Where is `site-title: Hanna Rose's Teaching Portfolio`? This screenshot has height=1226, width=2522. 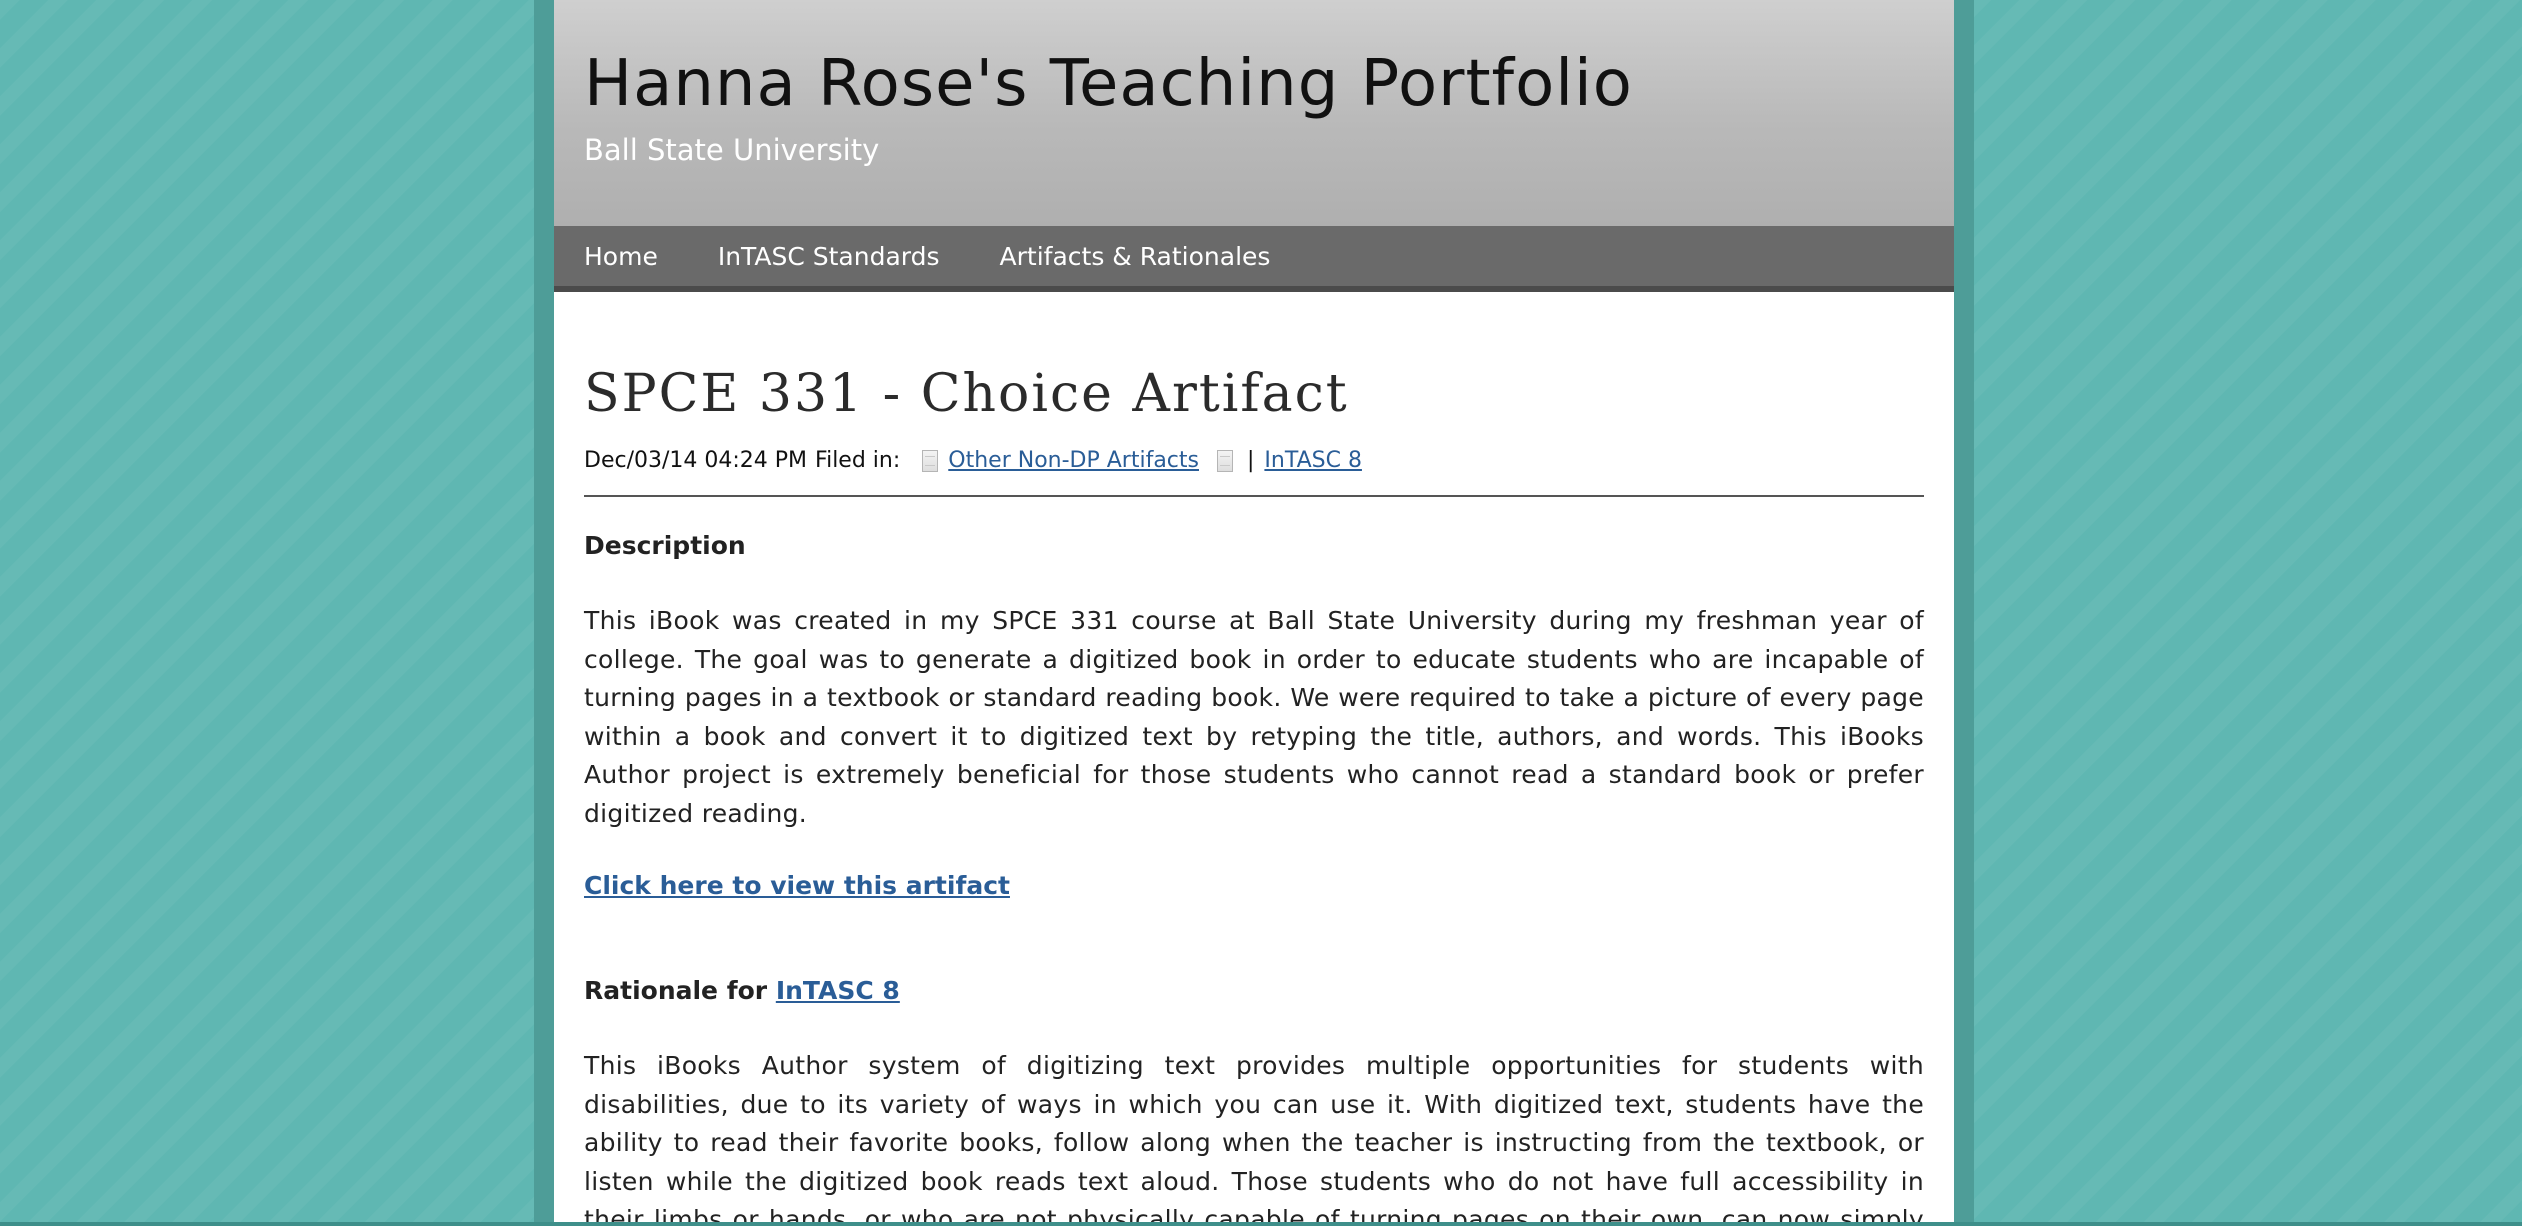 site-title: Hanna Rose's Teaching Portfolio is located at coordinates (1108, 84).